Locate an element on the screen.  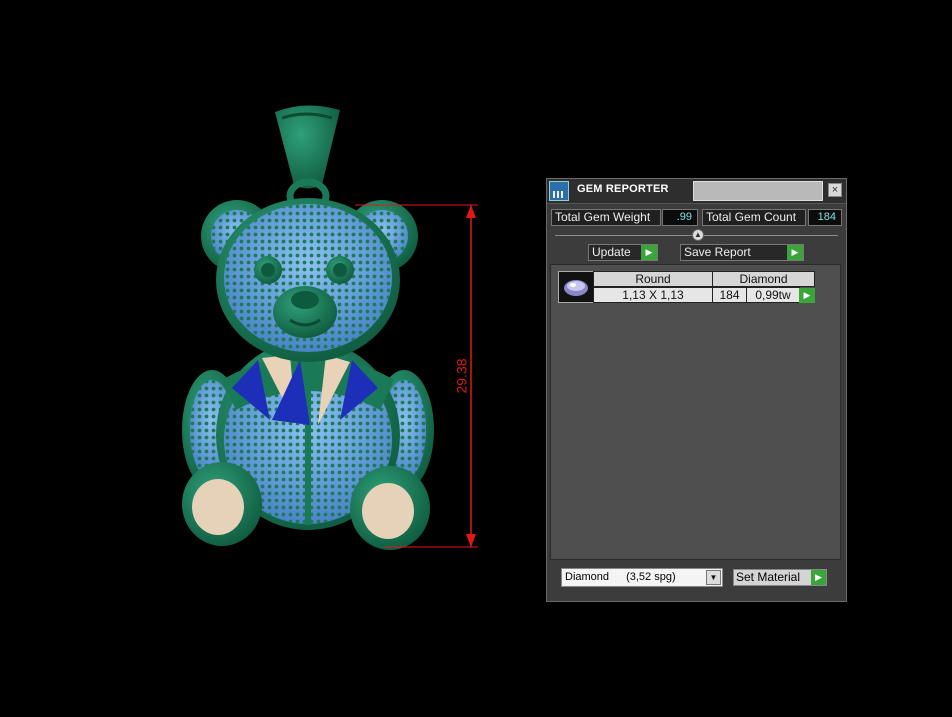
material-select: Diamond (3,52 spg) ▼ is located at coordinates (642, 577).